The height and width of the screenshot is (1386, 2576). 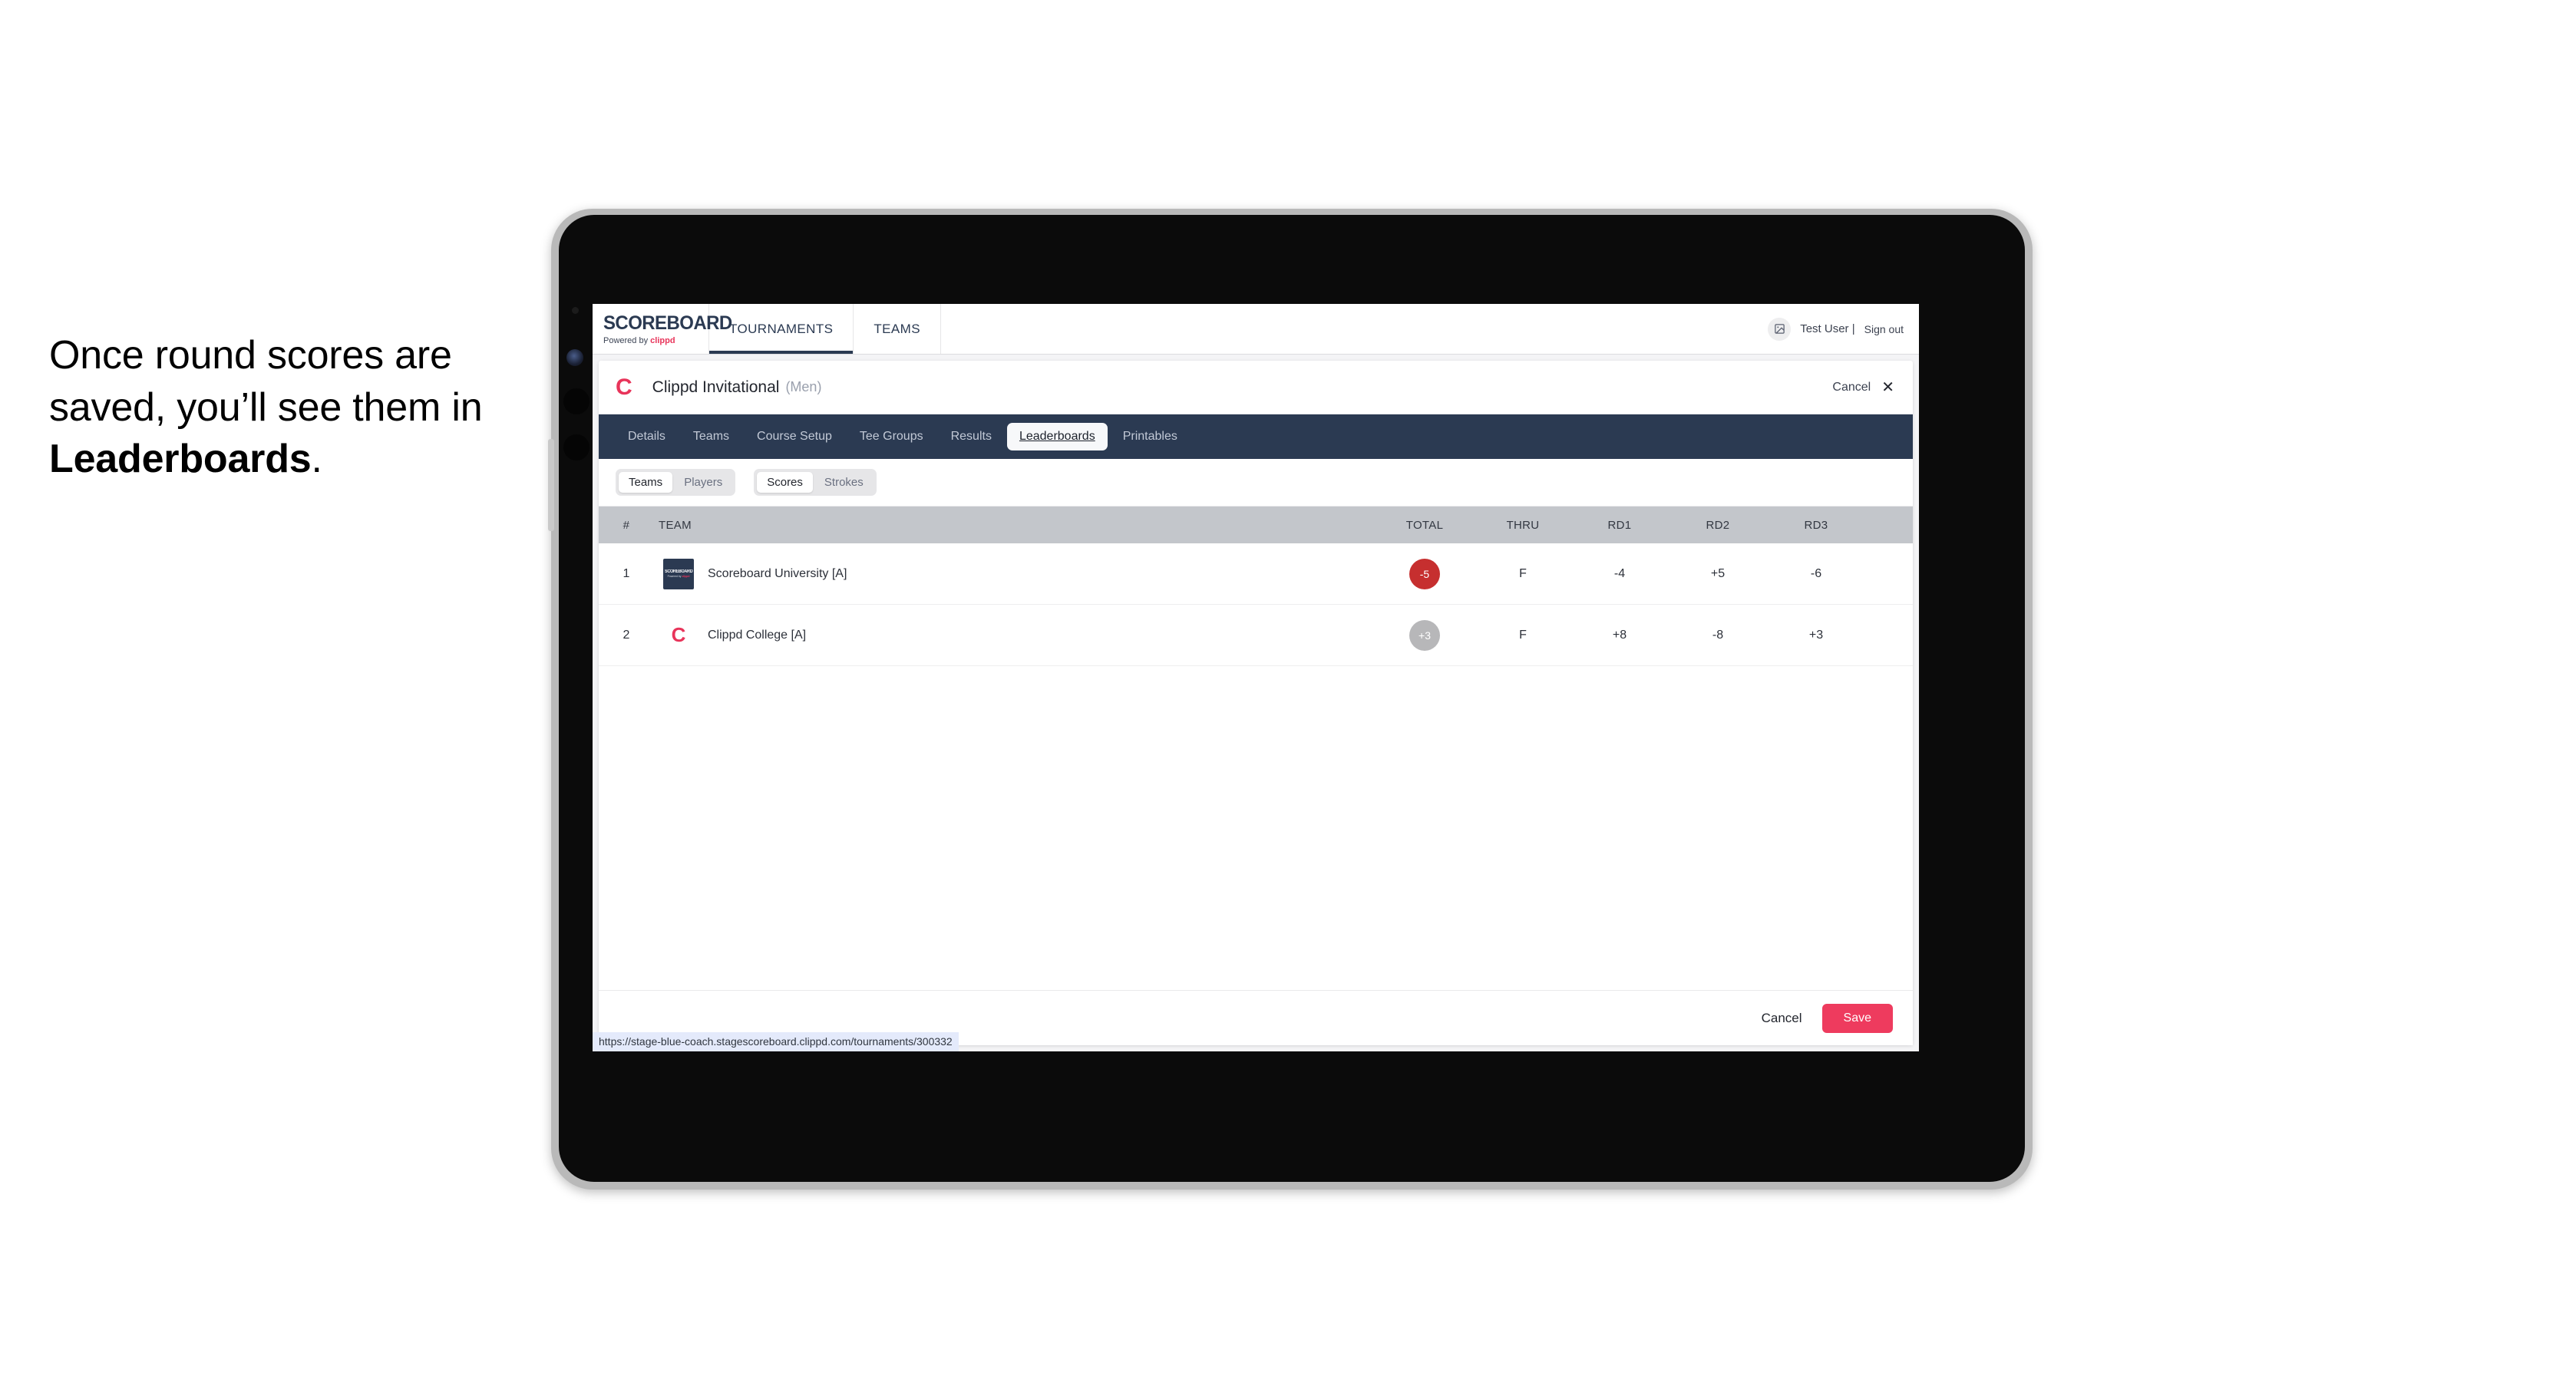 I want to click on image-placeholder-icon, so click(x=1779, y=329).